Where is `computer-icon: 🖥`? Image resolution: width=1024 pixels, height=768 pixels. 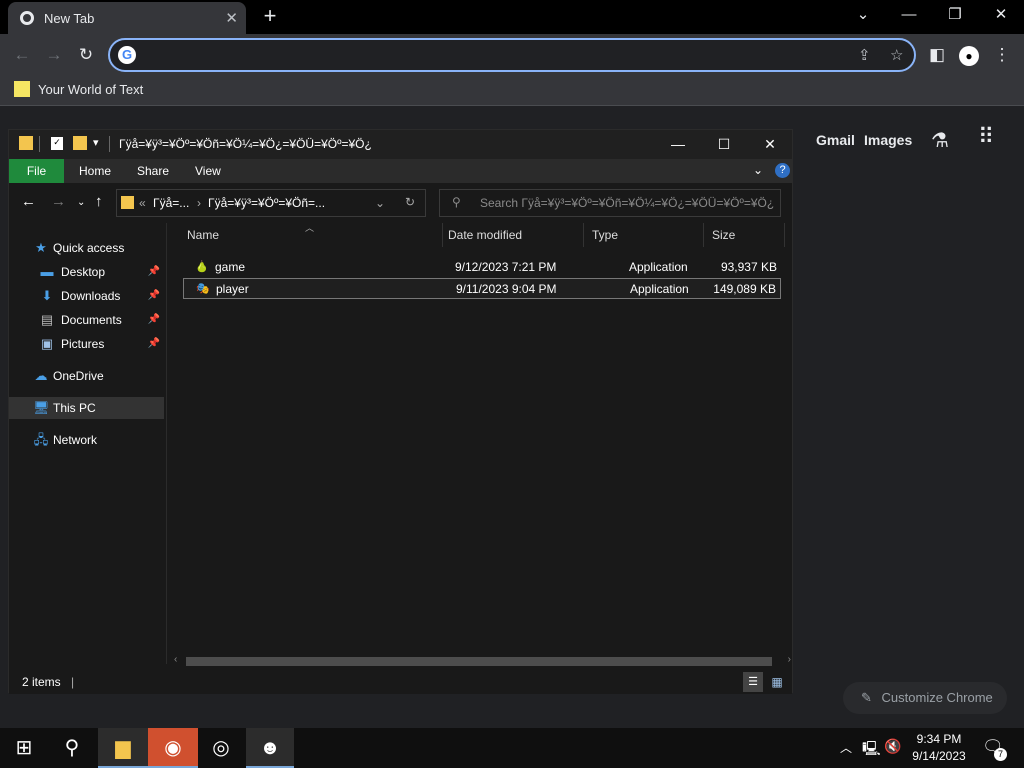
computer-icon: 🖥 is located at coordinates (41, 407).